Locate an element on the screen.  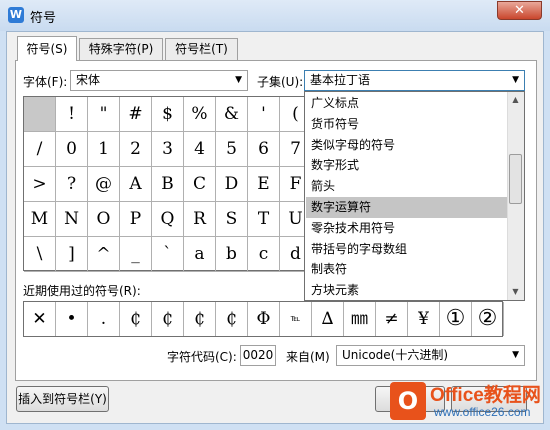
symbol-cell: M is located at coordinates (40, 219).